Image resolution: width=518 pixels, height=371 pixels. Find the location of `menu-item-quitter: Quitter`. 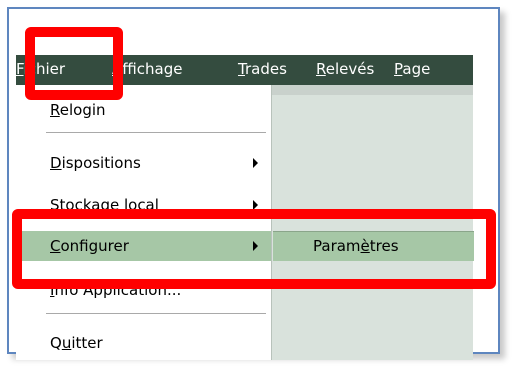

menu-item-quitter: Quitter is located at coordinates (143, 343).